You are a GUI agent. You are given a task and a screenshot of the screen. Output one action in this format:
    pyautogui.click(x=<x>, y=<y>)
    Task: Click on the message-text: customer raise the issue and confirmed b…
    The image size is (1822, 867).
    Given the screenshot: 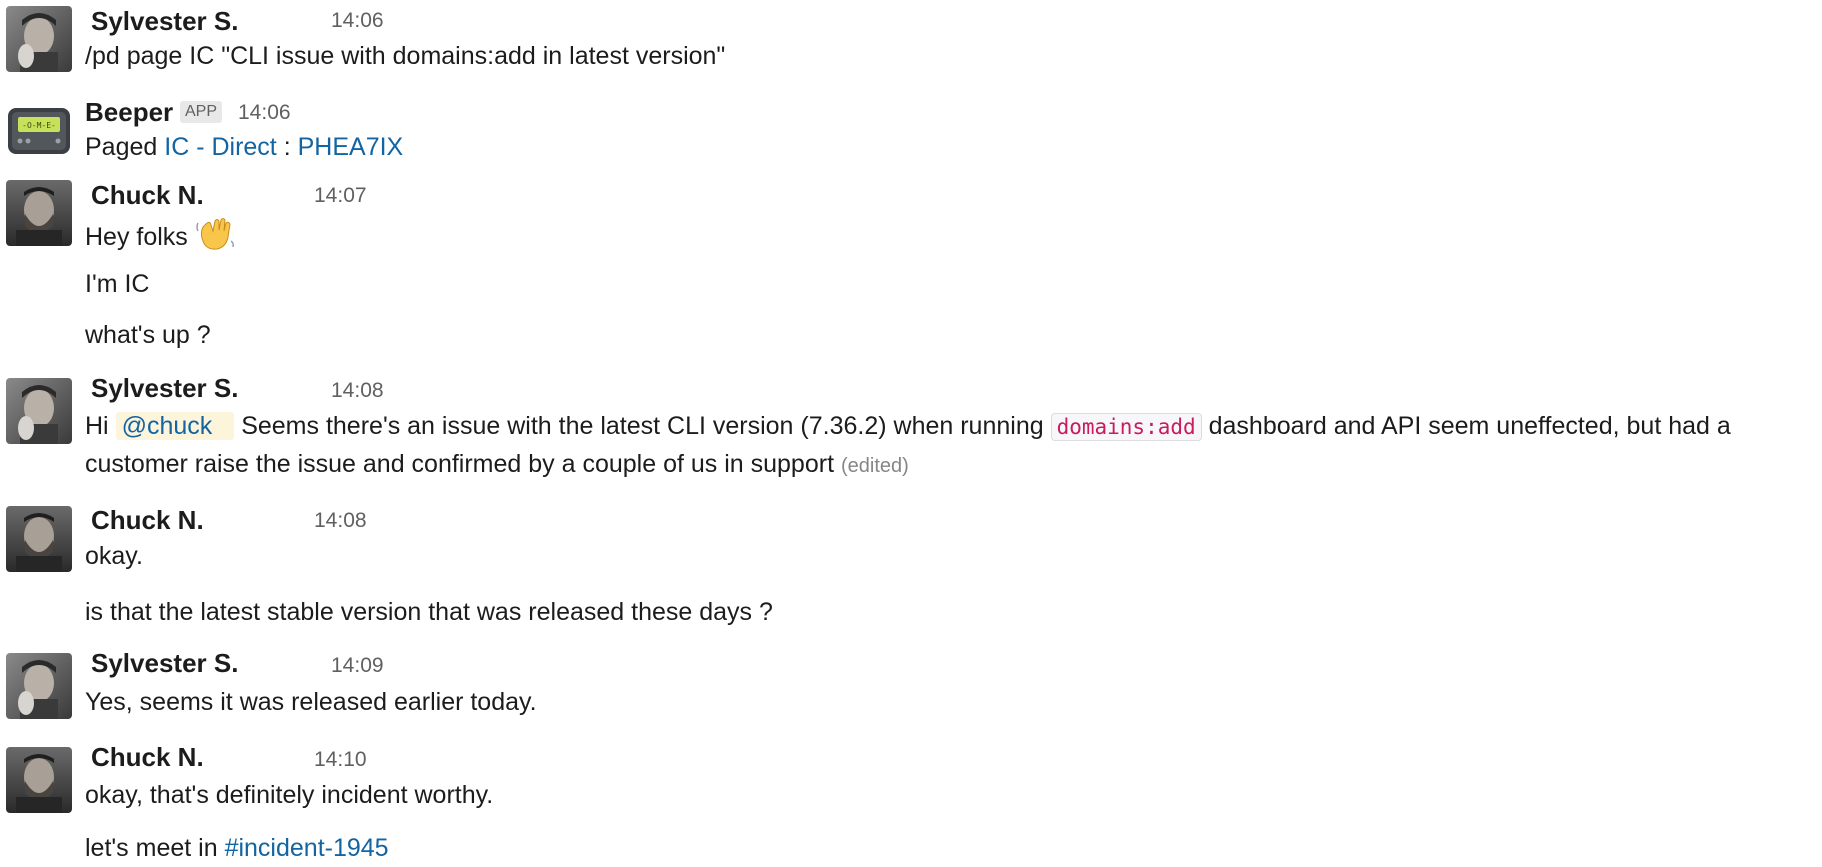 What is the action you would take?
    pyautogui.click(x=497, y=465)
    